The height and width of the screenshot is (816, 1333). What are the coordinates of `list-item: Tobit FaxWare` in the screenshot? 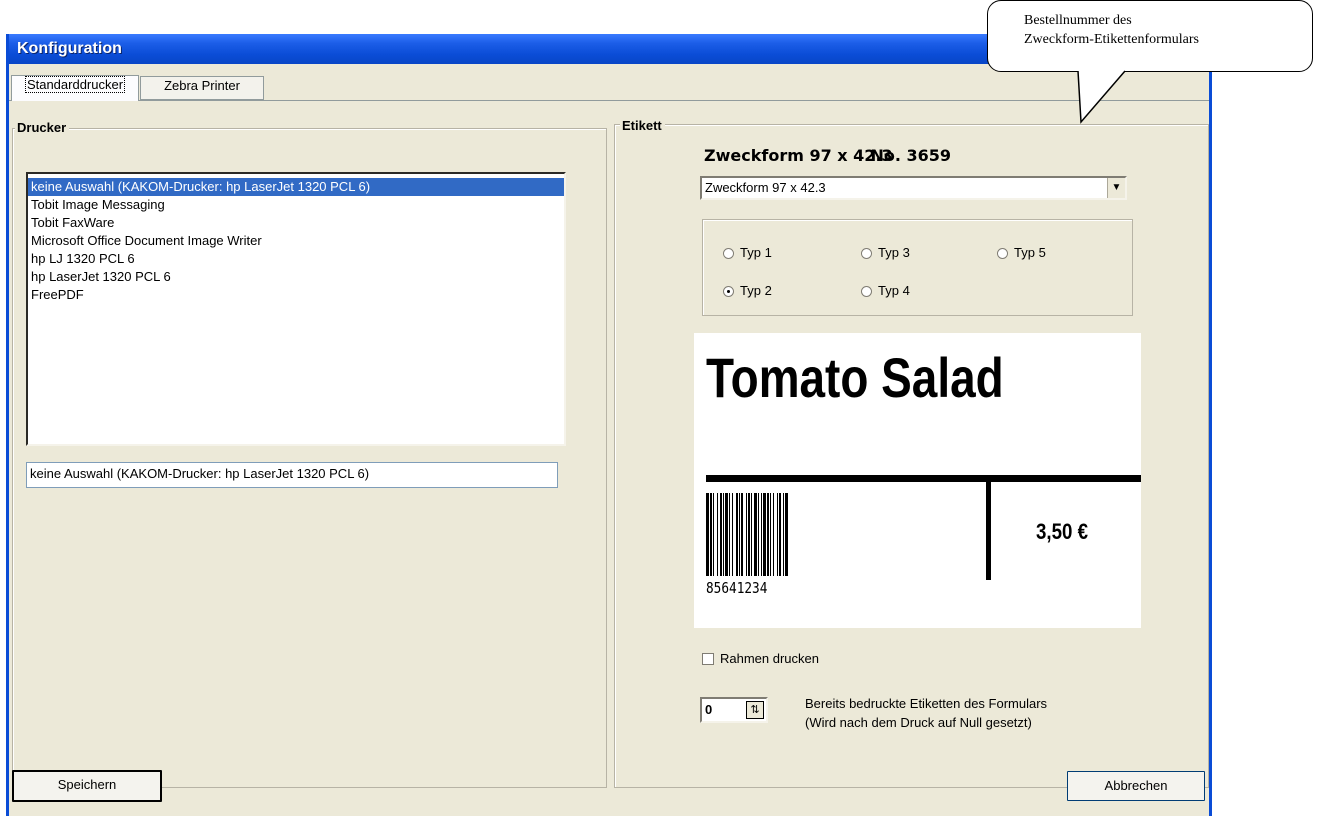 It's located at (296, 223).